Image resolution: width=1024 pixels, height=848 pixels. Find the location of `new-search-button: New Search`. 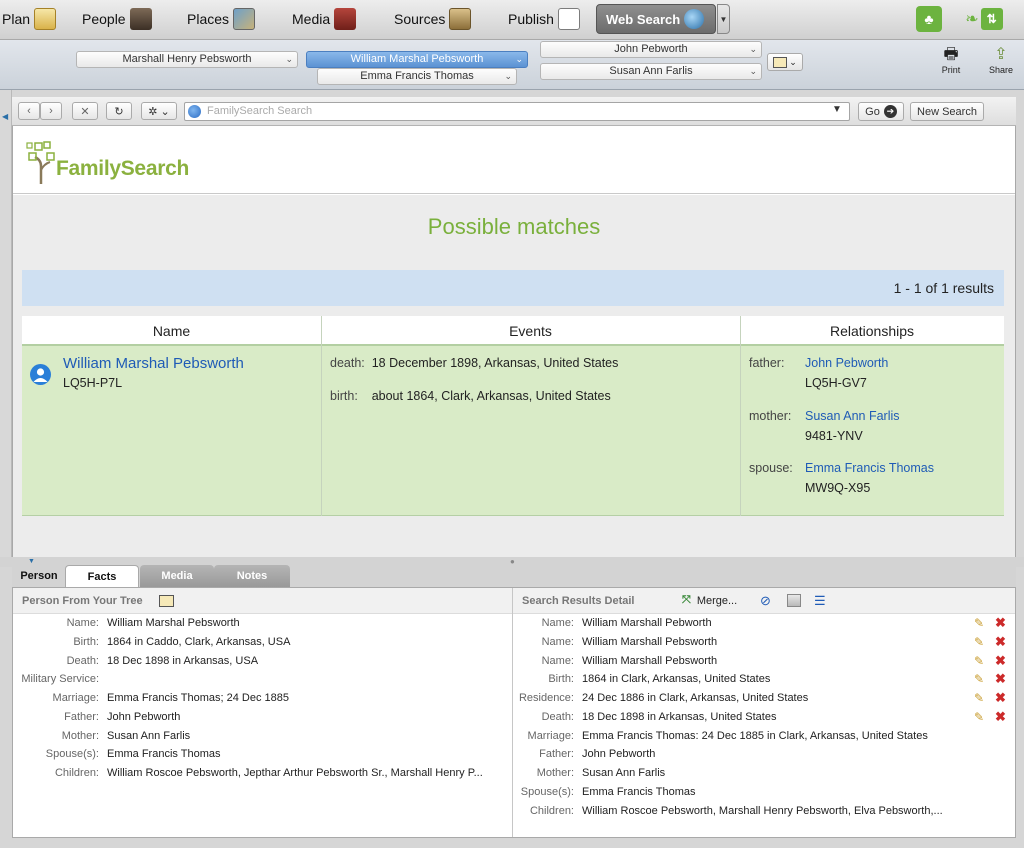

new-search-button: New Search is located at coordinates (947, 111).